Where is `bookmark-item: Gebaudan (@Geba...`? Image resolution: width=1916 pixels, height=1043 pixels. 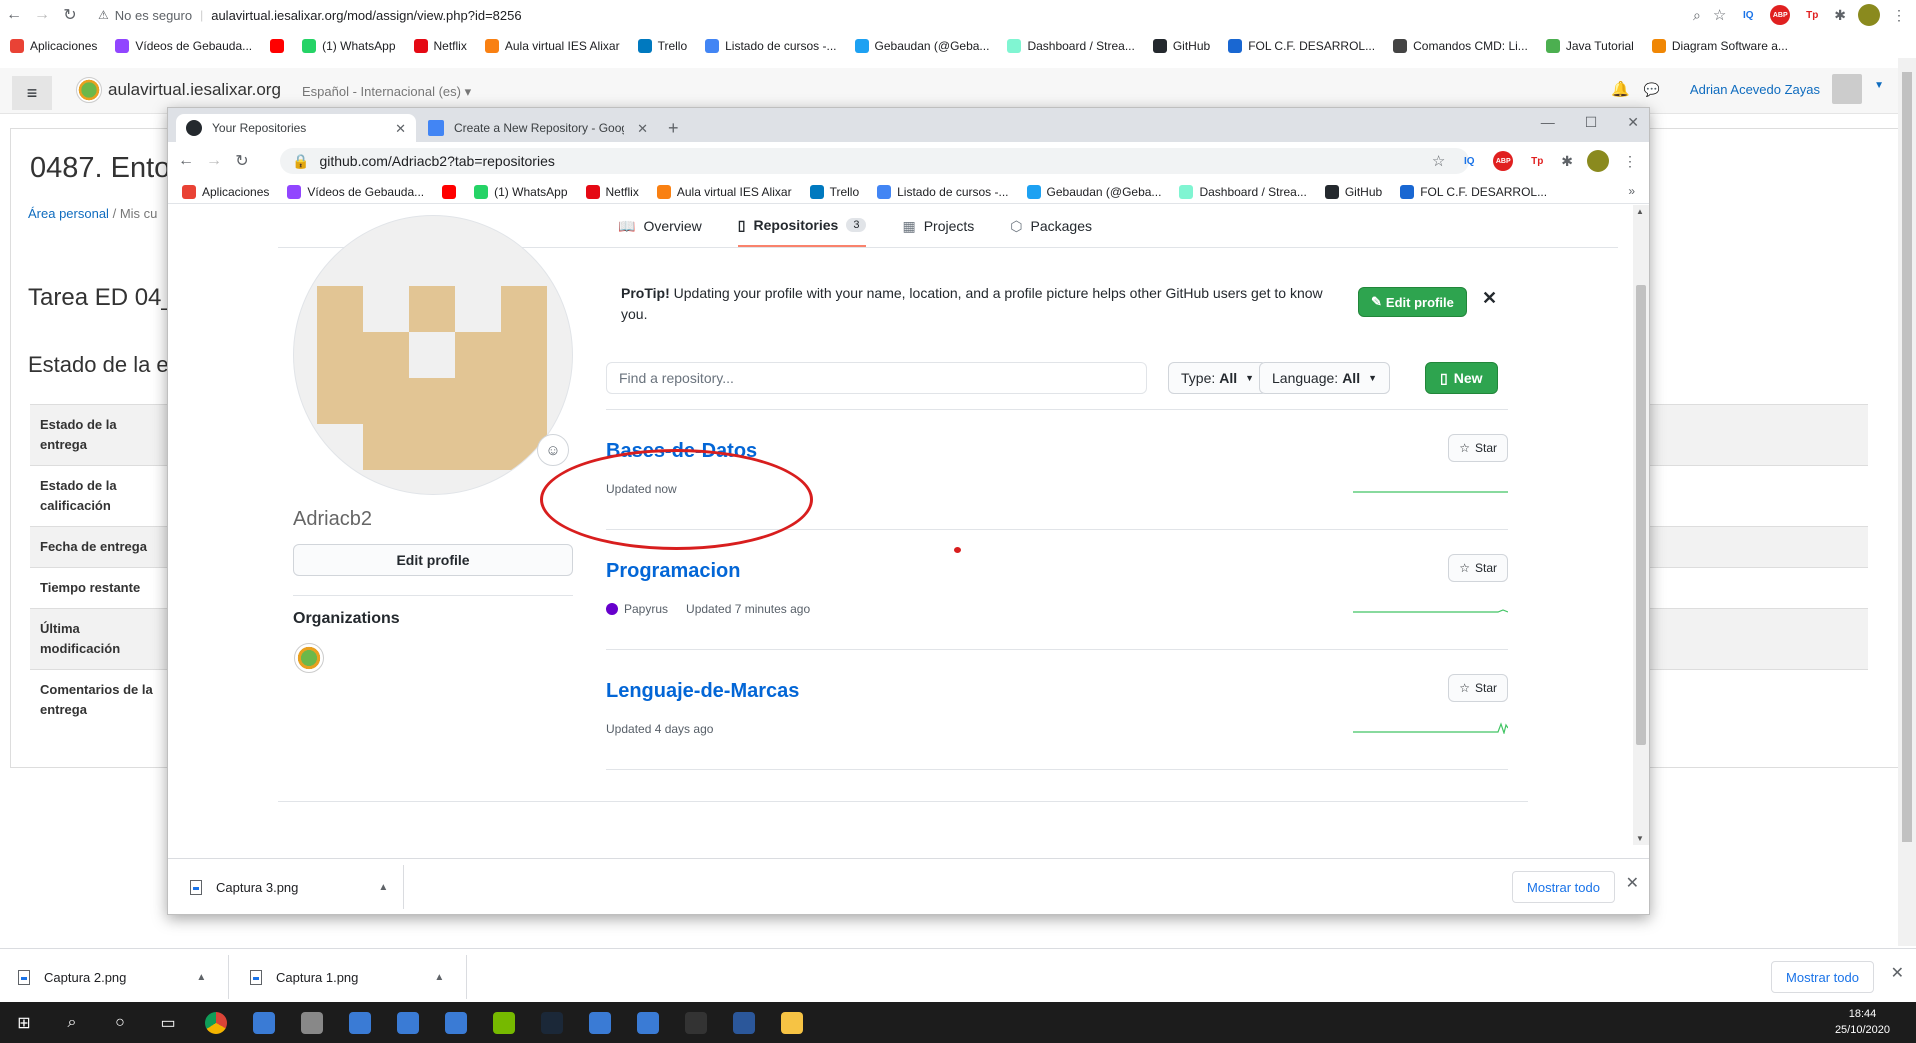
bookmark-item: Gebaudan (@Geba... is located at coordinates (1093, 191).